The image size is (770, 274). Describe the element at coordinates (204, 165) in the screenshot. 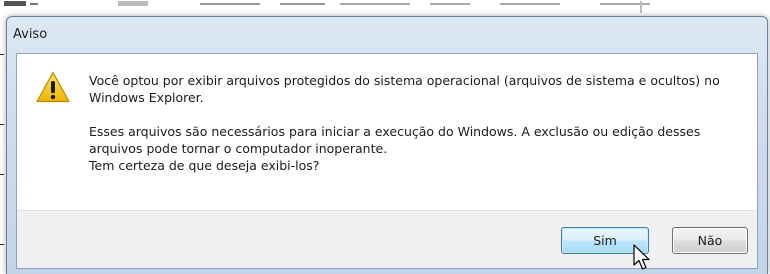

I see `confirmation-question: Tem certeza de que deseja exibi-los?` at that location.